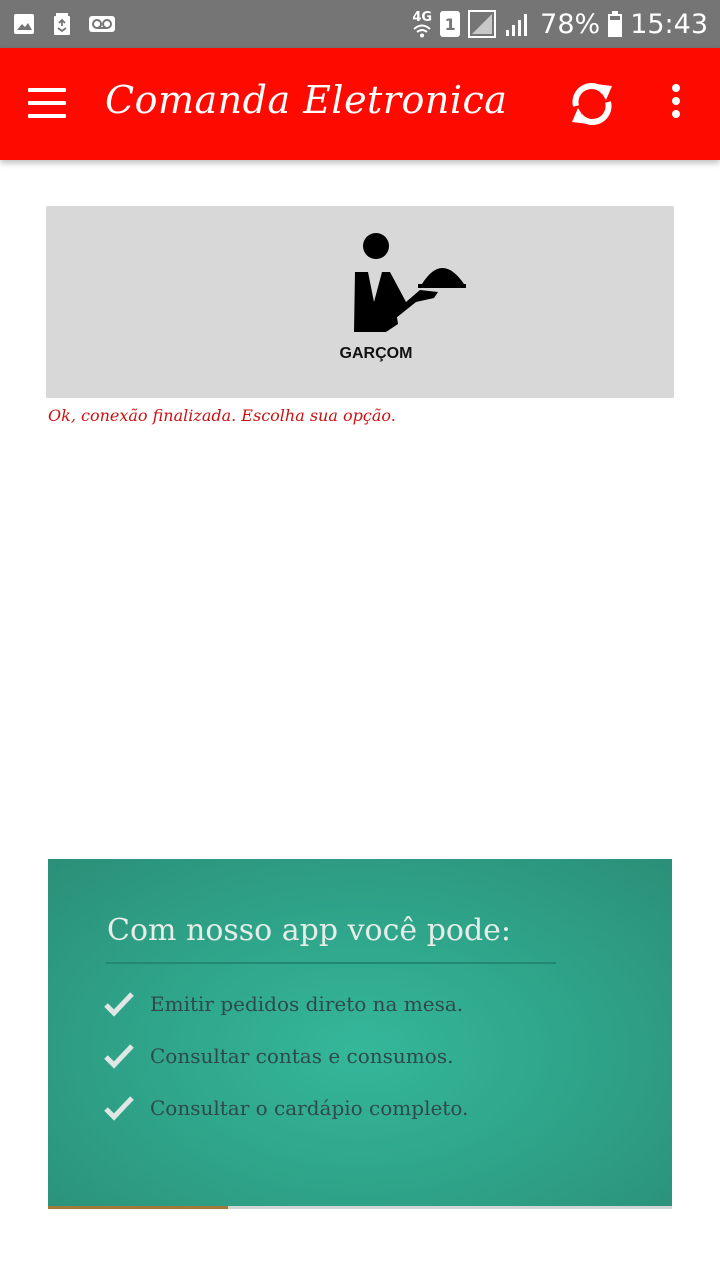 This screenshot has width=720, height=1280. What do you see at coordinates (307, 1004) in the screenshot?
I see `promo-item-text: Emitir pedidos direto na mesa.` at bounding box center [307, 1004].